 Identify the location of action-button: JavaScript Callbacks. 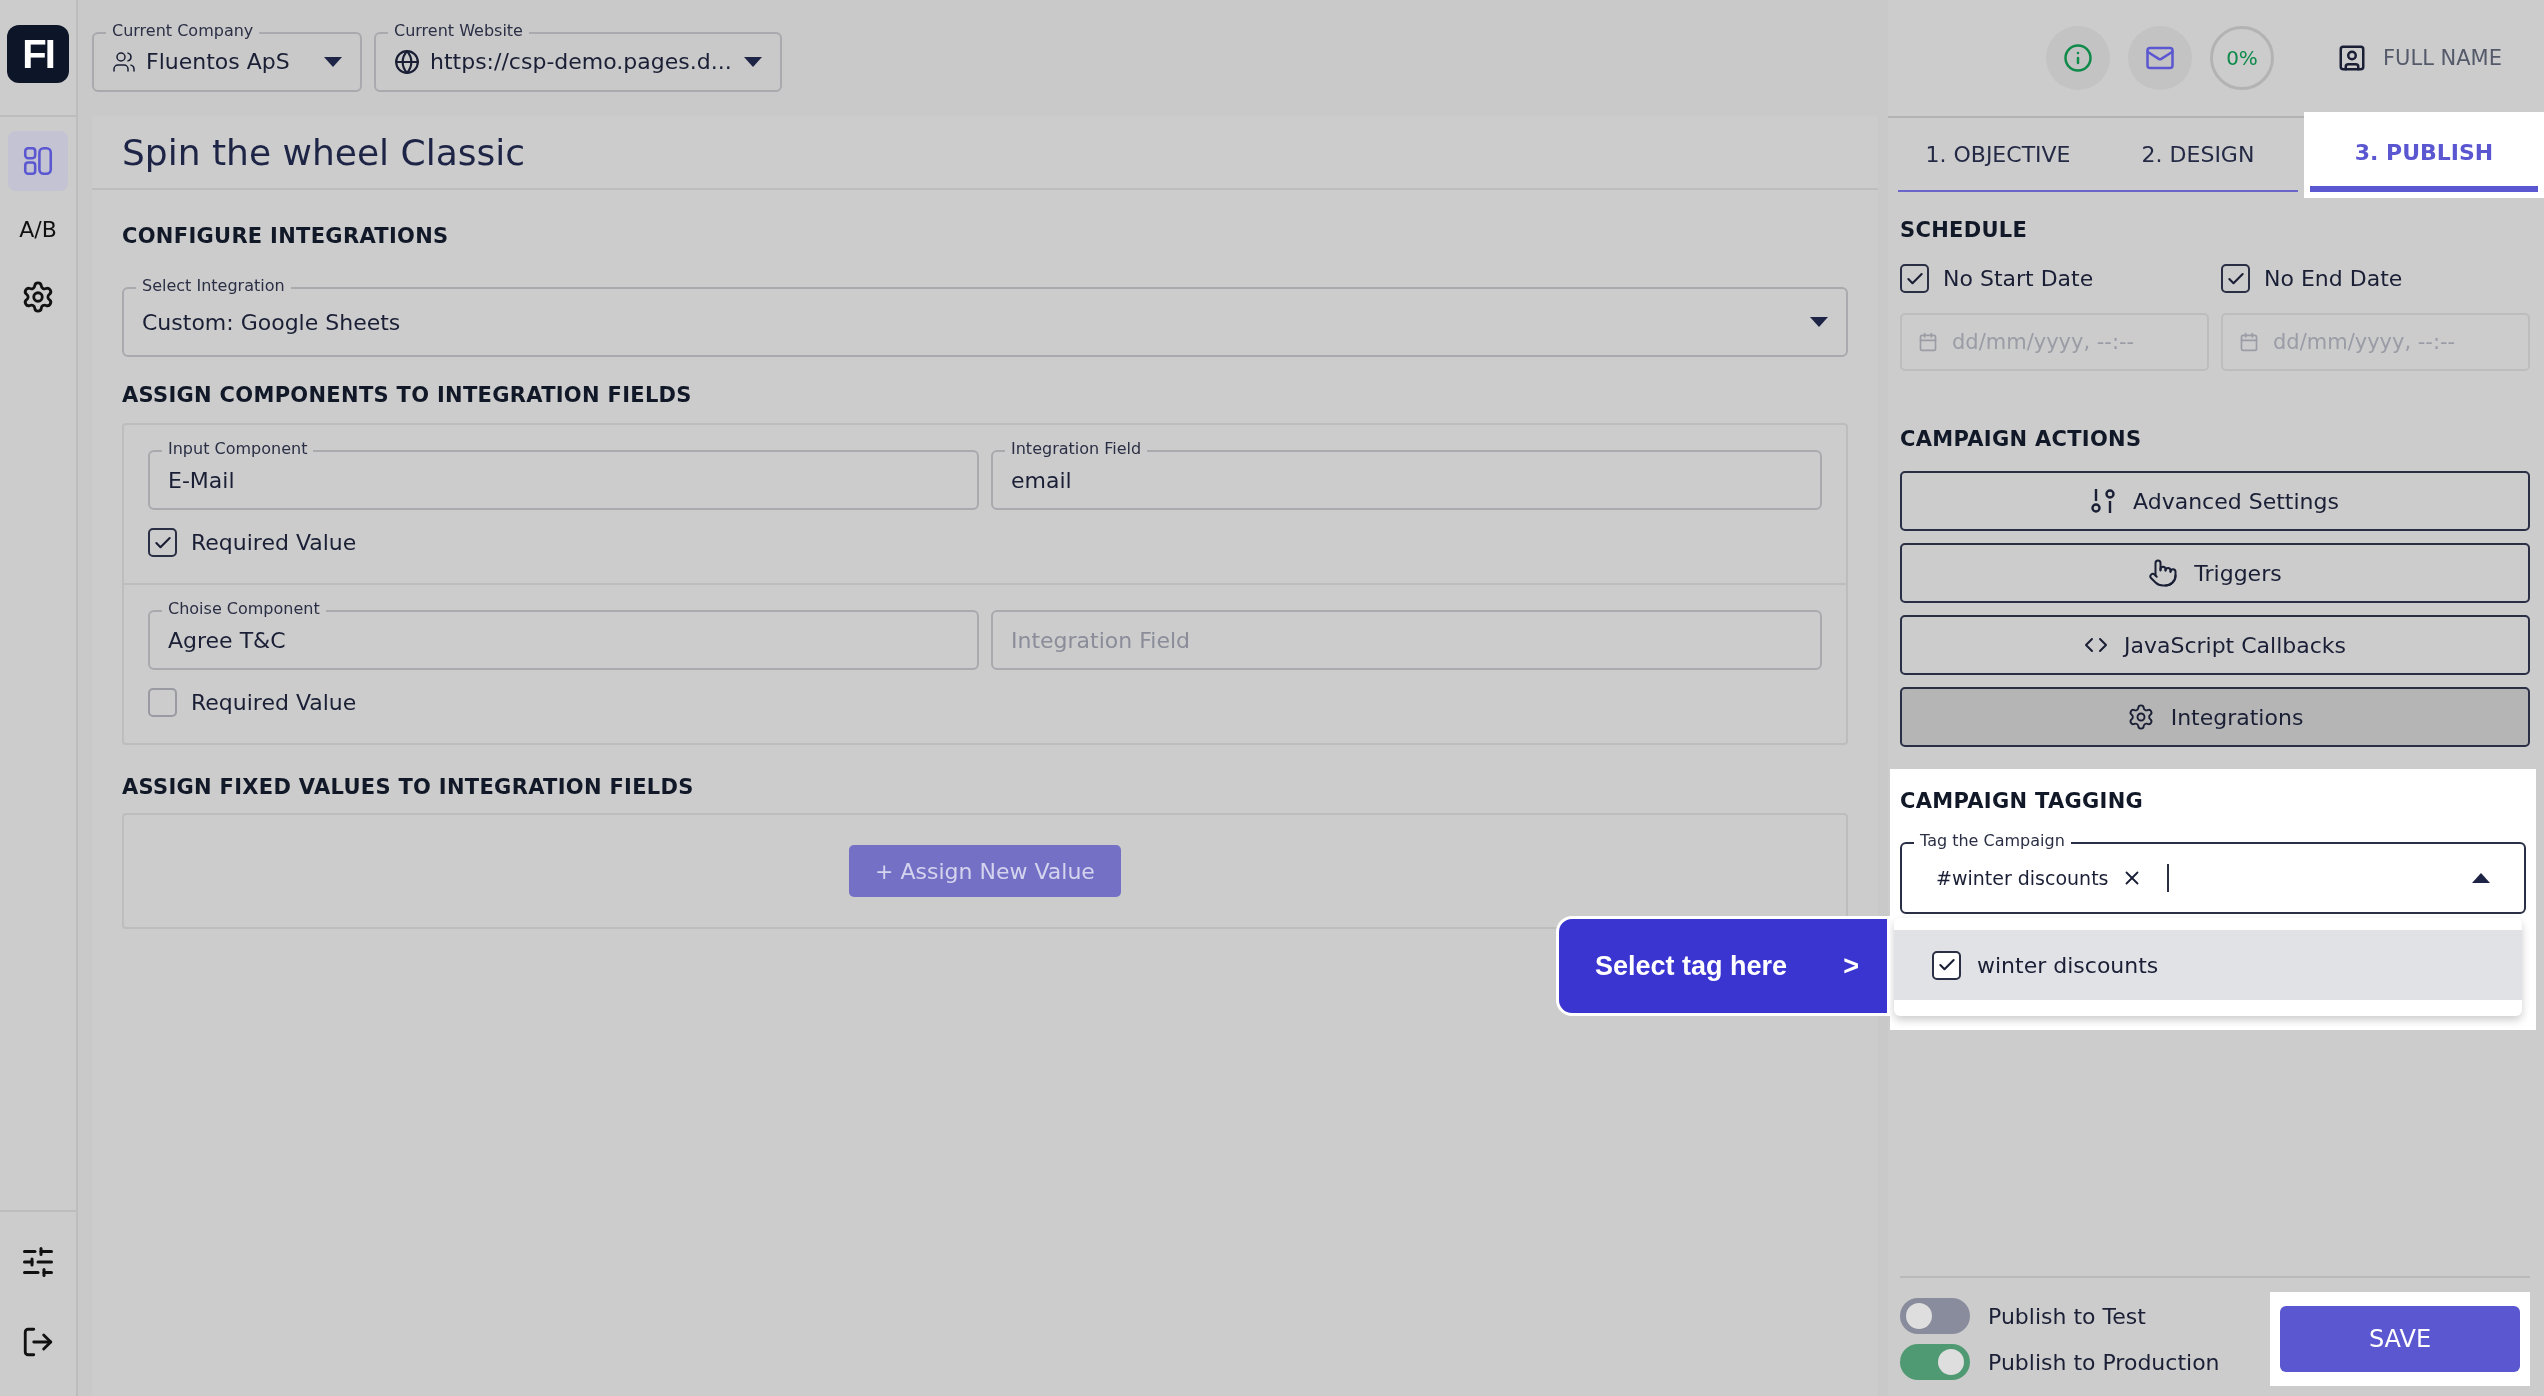
(2215, 645).